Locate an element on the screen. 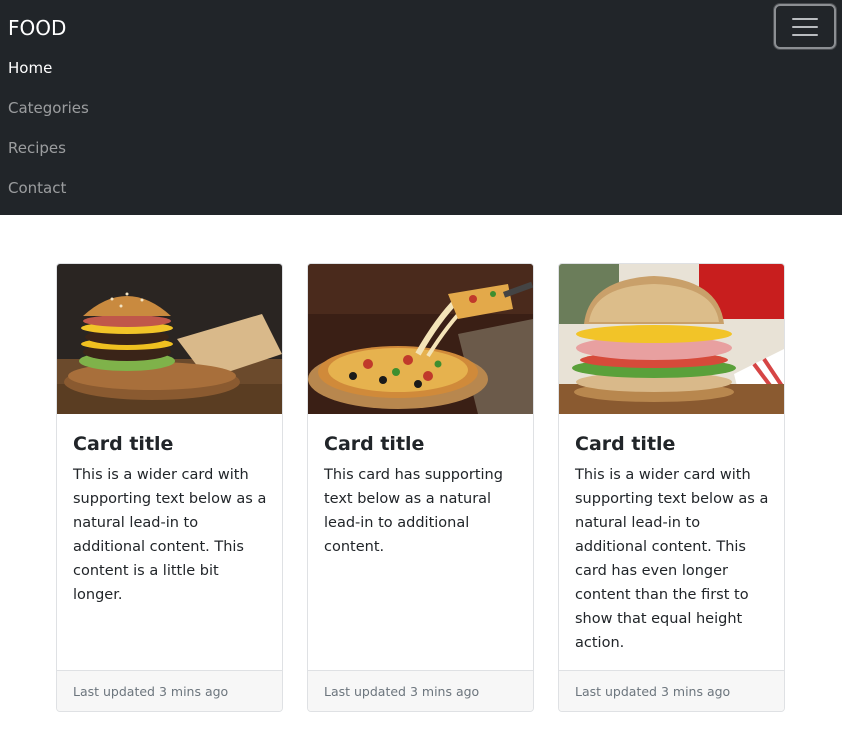 Image resolution: width=842 pixels, height=739 pixels. hamburger-icon is located at coordinates (805, 27).